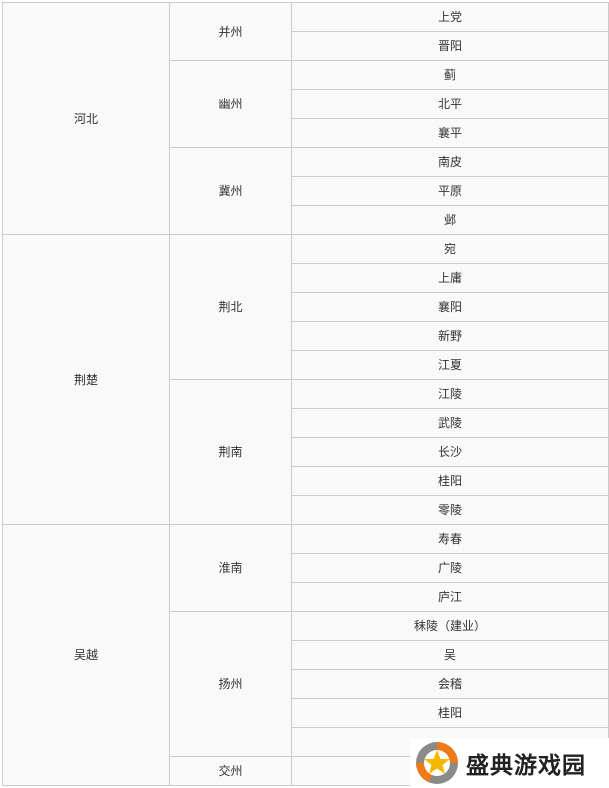 Image resolution: width=609 pixels, height=788 pixels. What do you see at coordinates (230, 452) in the screenshot?
I see `province-cell: 荆南` at bounding box center [230, 452].